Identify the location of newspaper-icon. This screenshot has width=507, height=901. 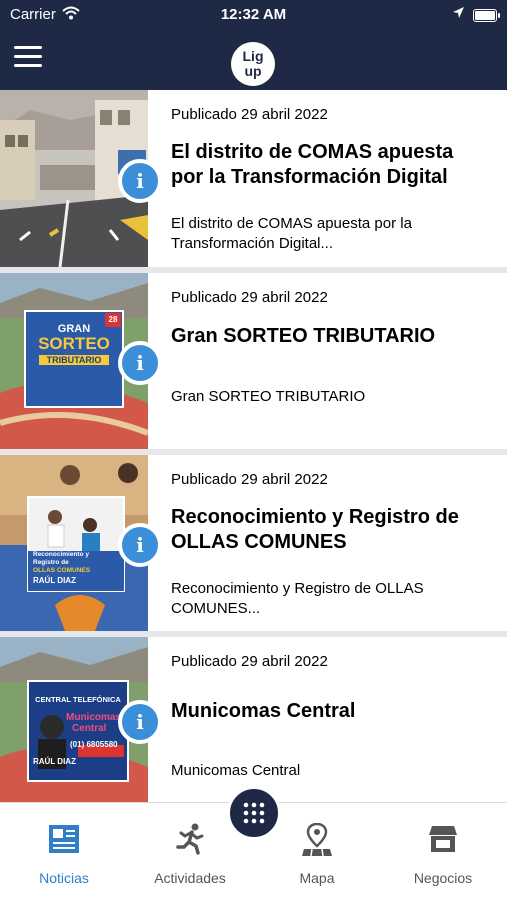
(64, 839).